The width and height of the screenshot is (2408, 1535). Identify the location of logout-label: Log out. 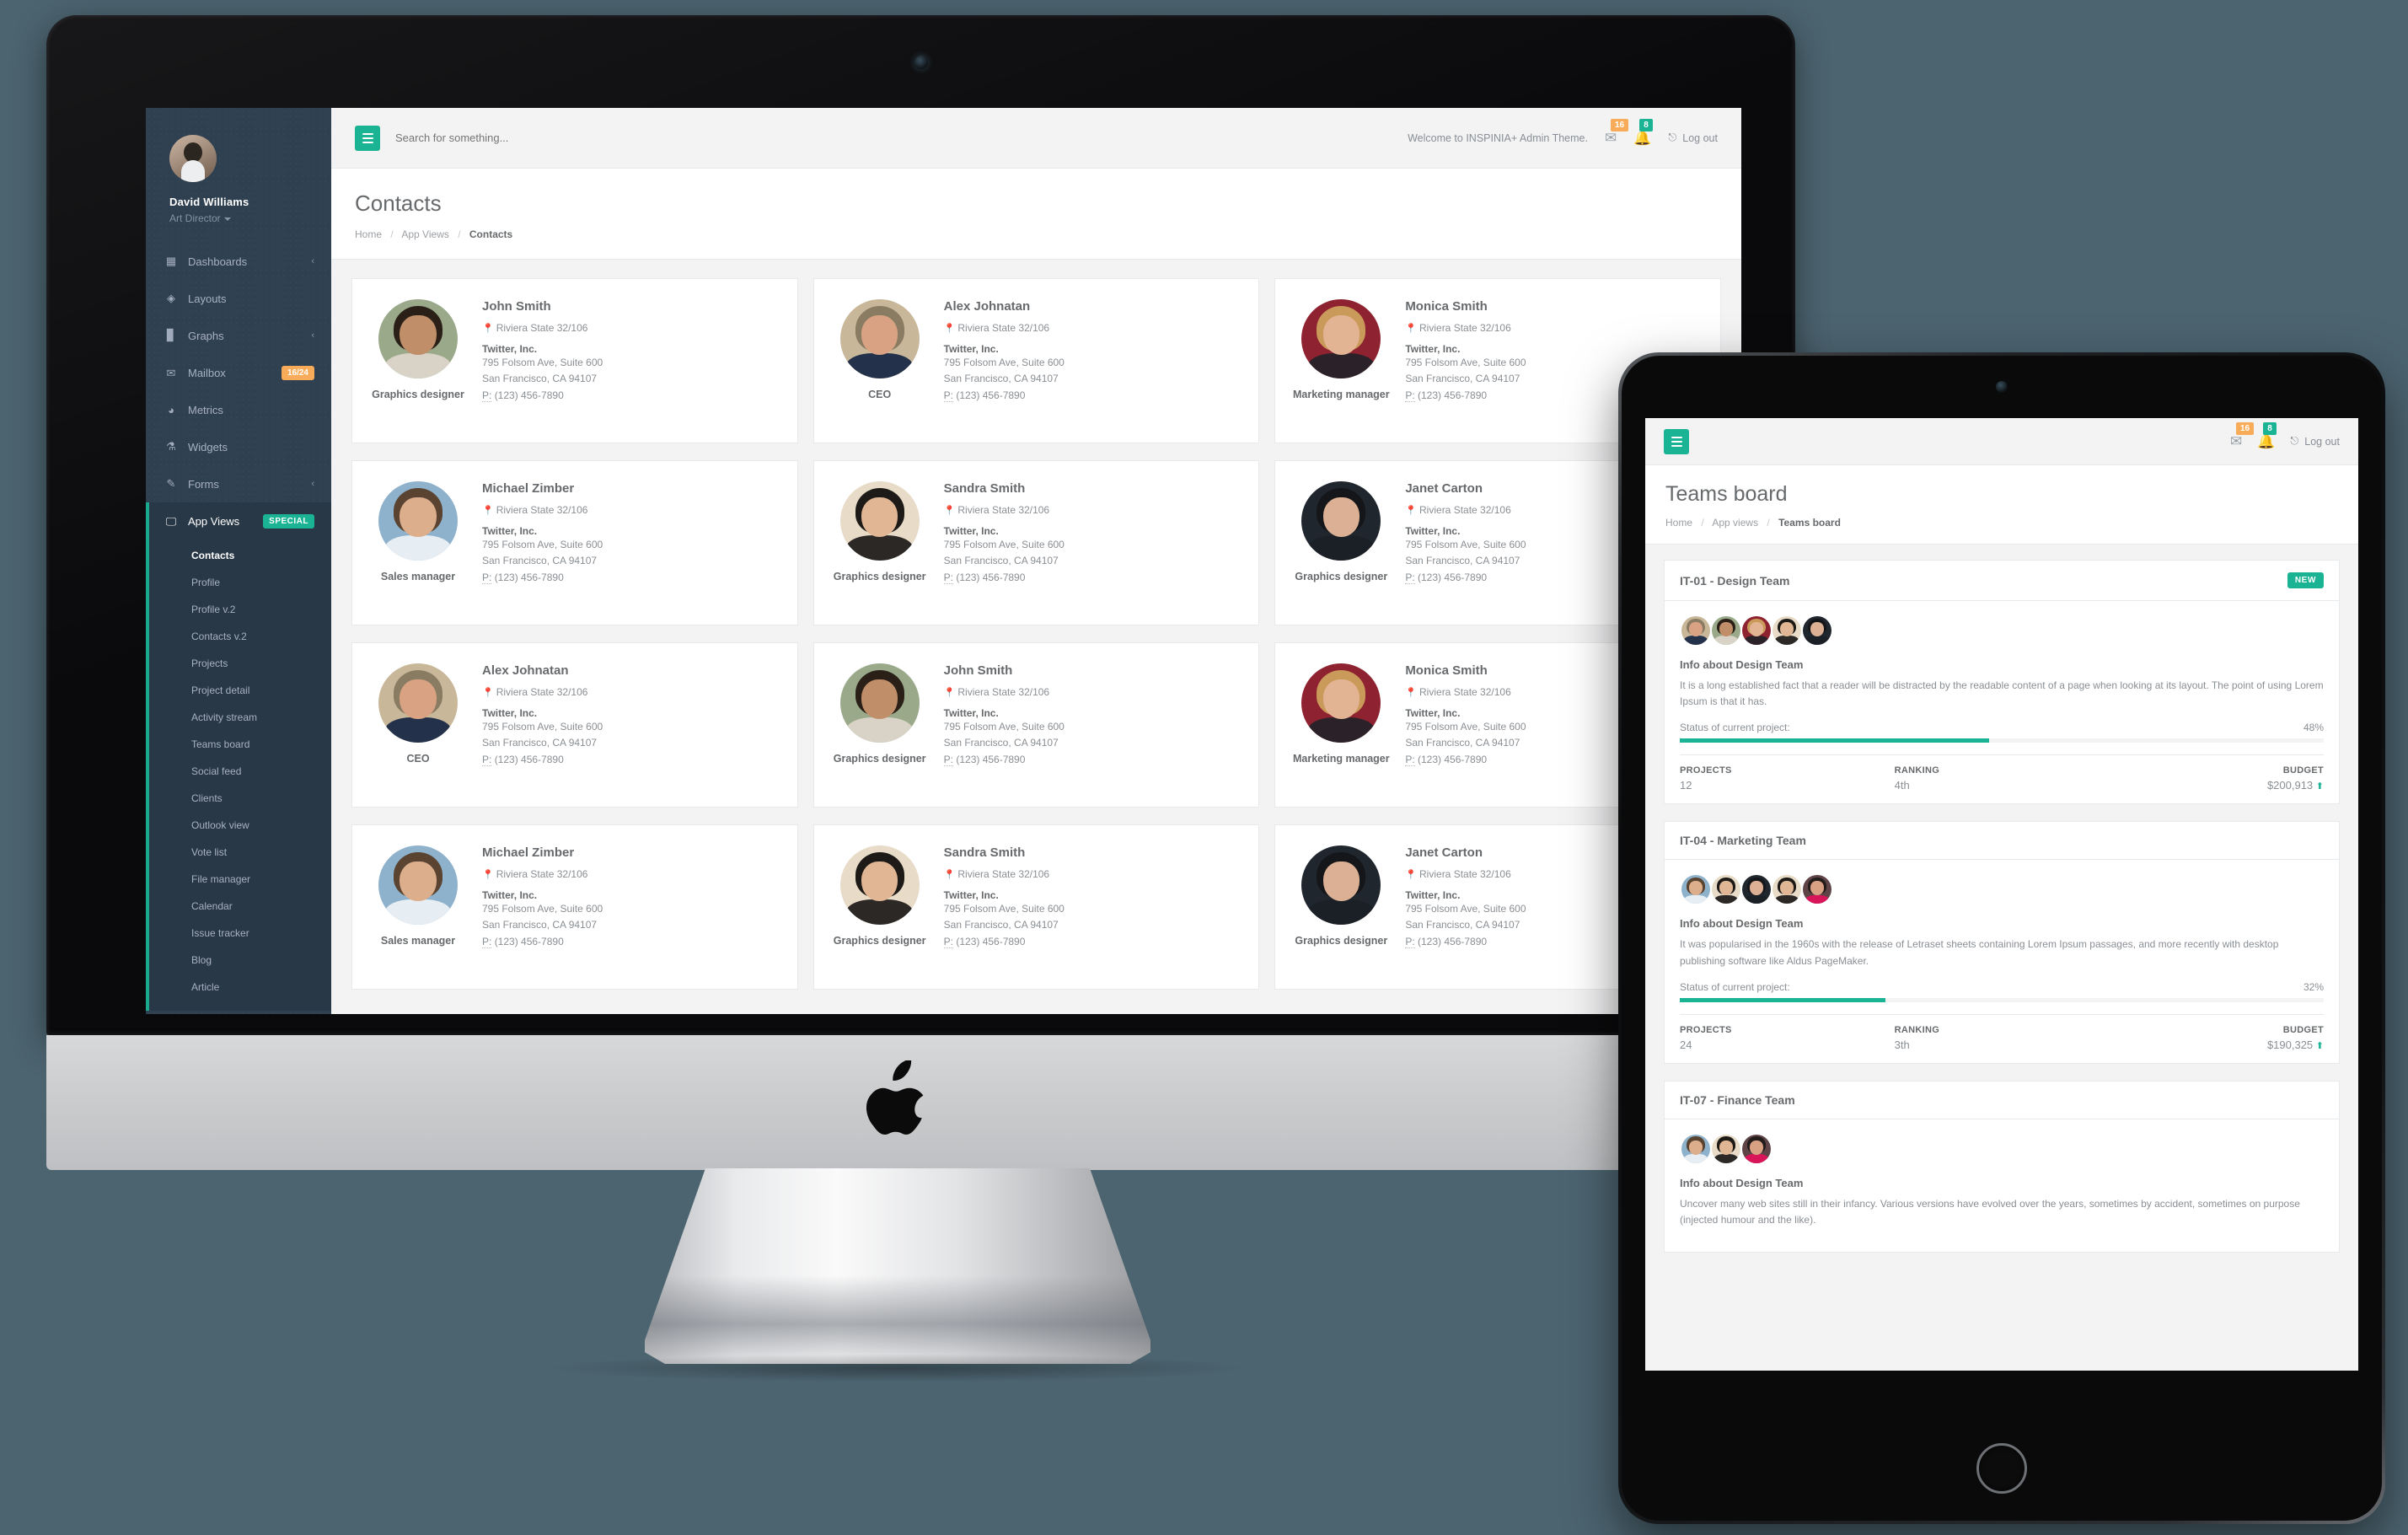
(1700, 137).